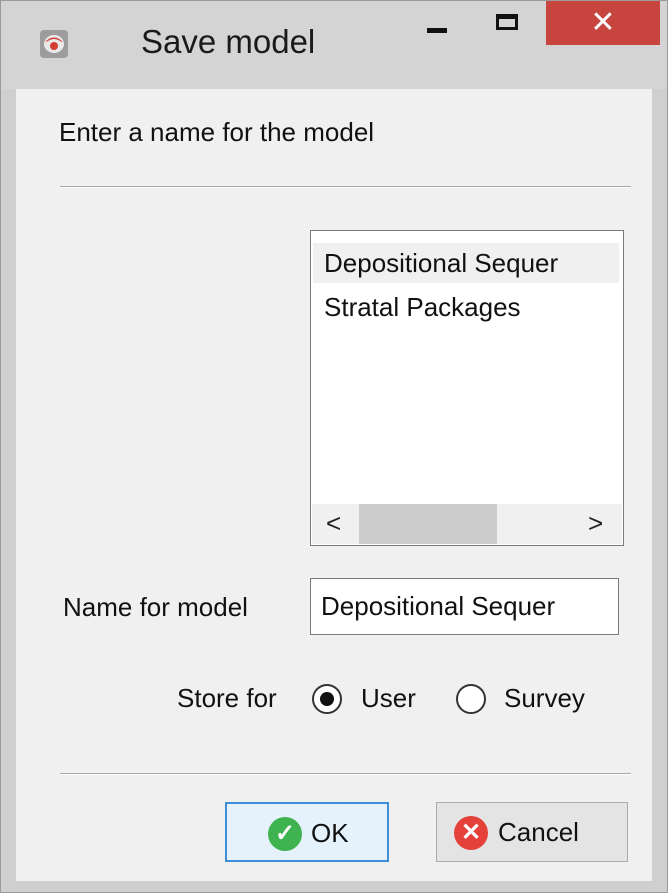 This screenshot has height=893, width=668. I want to click on maximize-button, so click(509, 23).